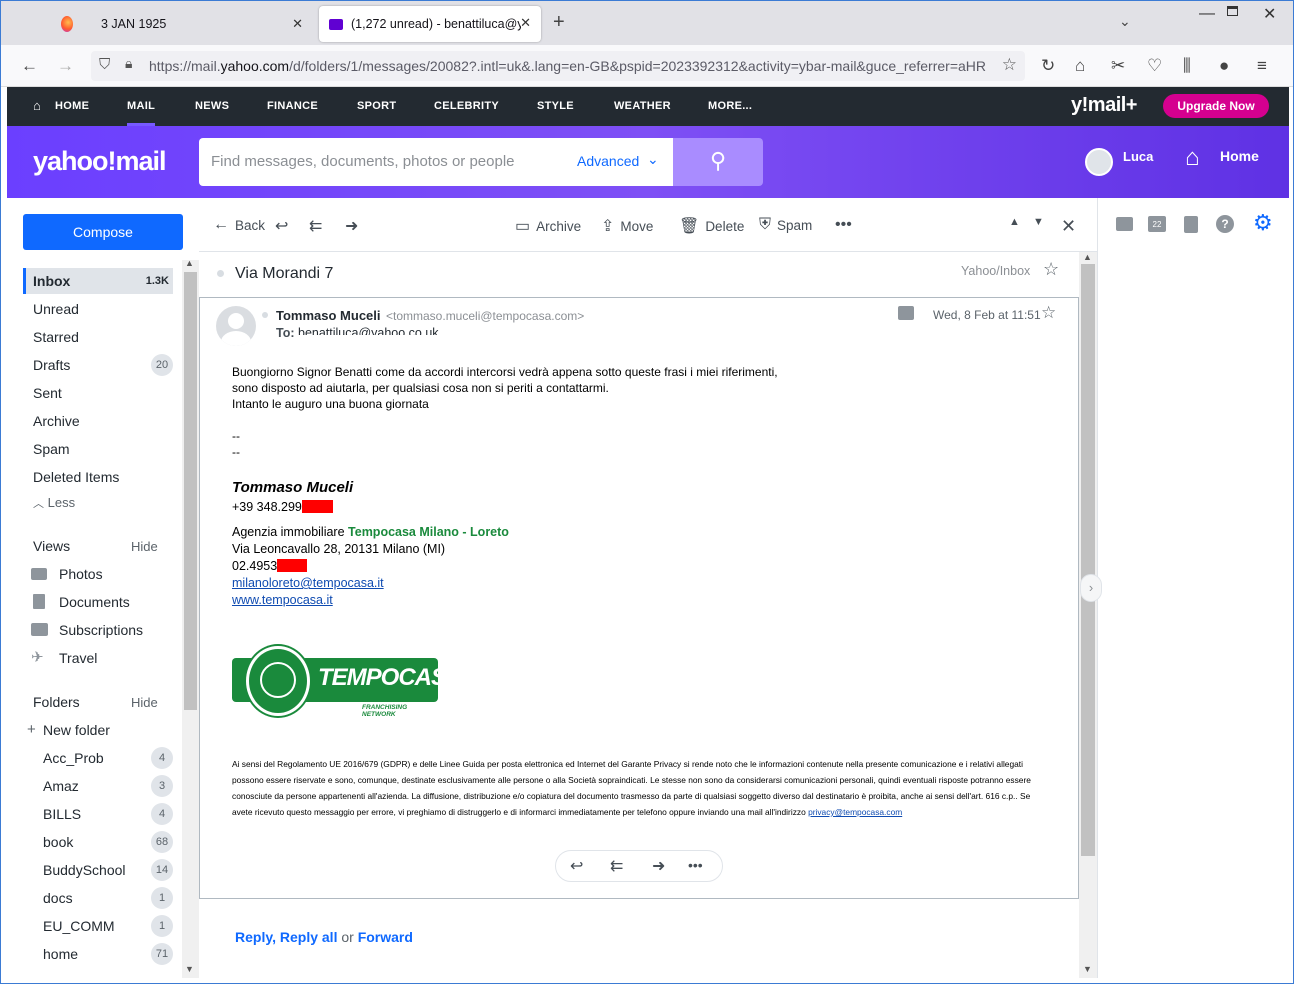 This screenshot has width=1294, height=984. Describe the element at coordinates (1091, 588) in the screenshot. I see `expand-panel-chevron-icon: ›` at that location.